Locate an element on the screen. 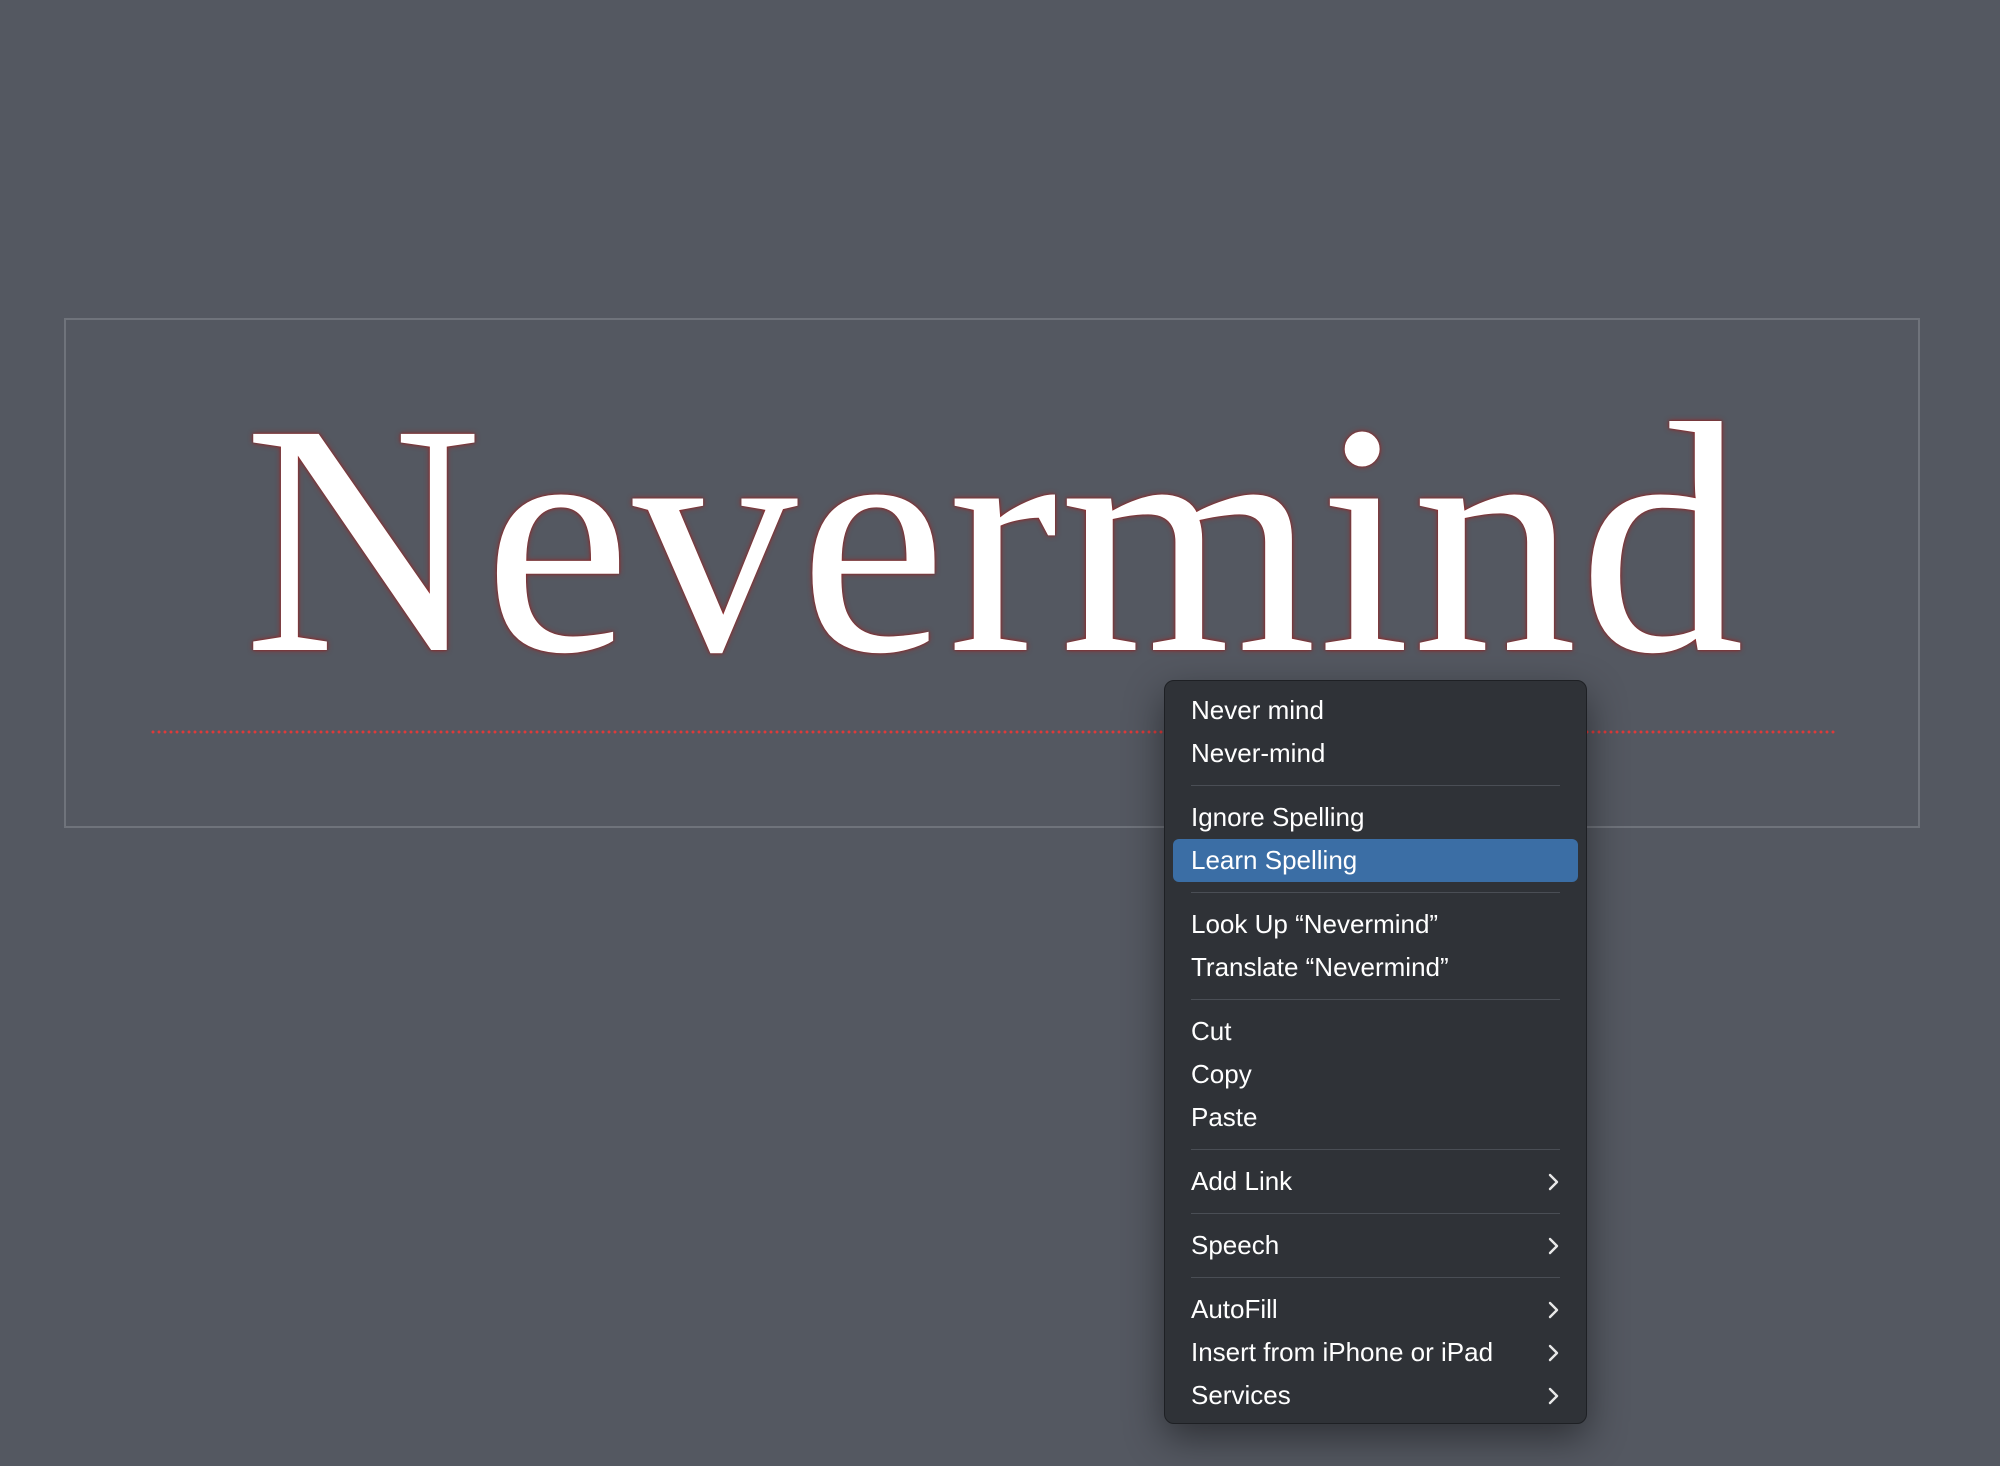 This screenshot has width=2000, height=1466. menu-item-speech: Speech is located at coordinates (1375, 1245).